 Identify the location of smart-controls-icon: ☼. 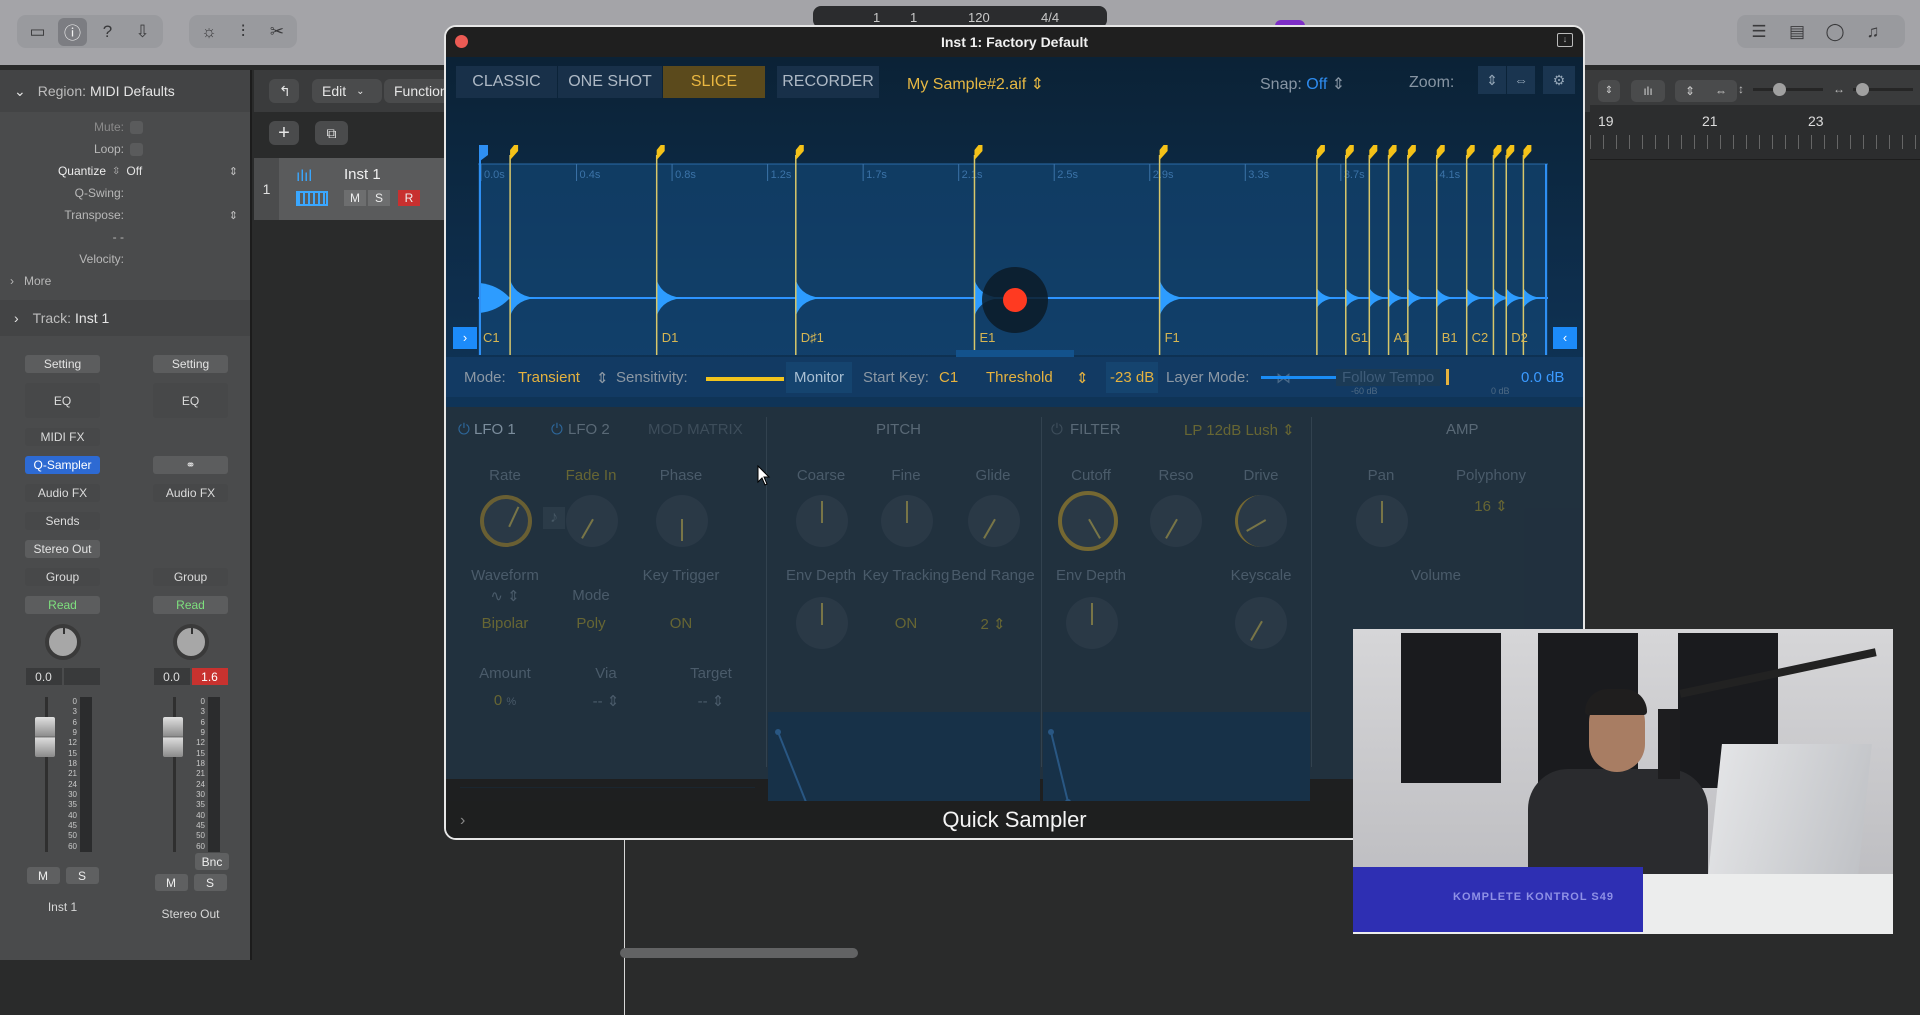
(209, 32).